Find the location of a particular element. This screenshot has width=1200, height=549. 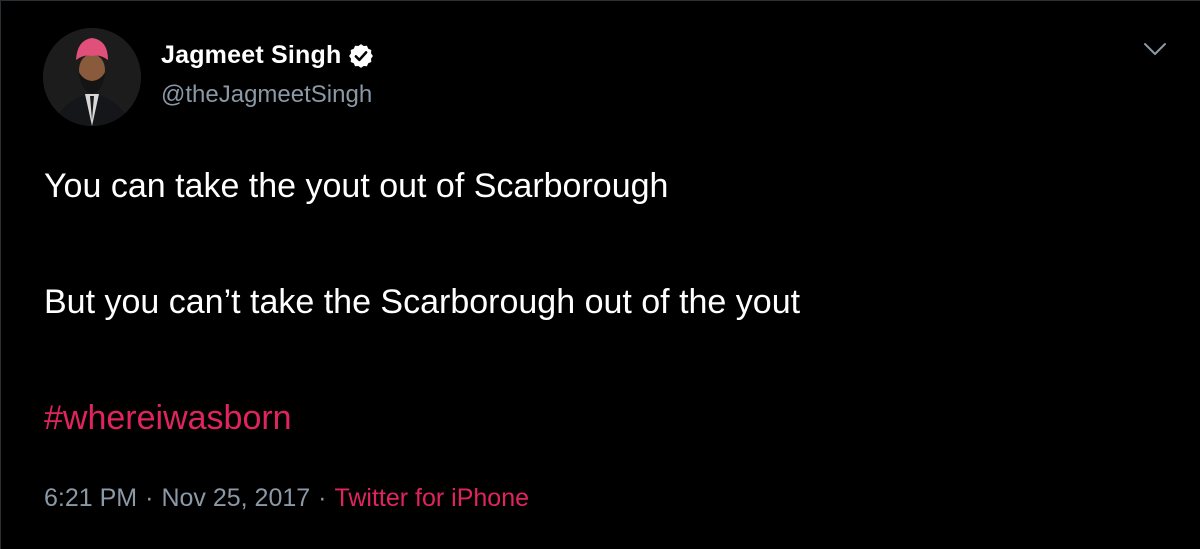

tweet-time: 6:21 PM is located at coordinates (90, 498).